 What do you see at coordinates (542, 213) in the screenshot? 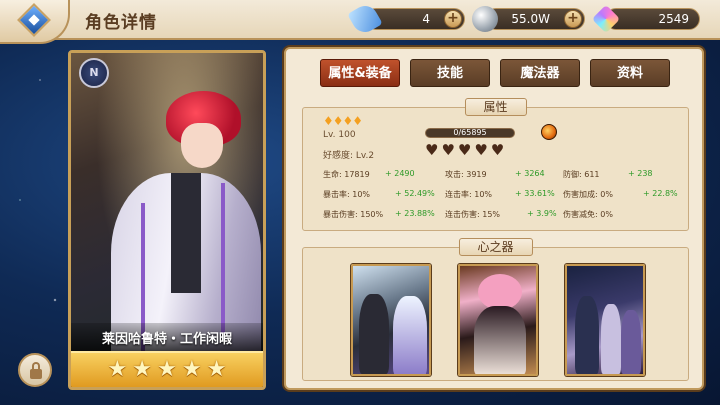
I see `stat-combo-damage-bonus: + 3.9%` at bounding box center [542, 213].